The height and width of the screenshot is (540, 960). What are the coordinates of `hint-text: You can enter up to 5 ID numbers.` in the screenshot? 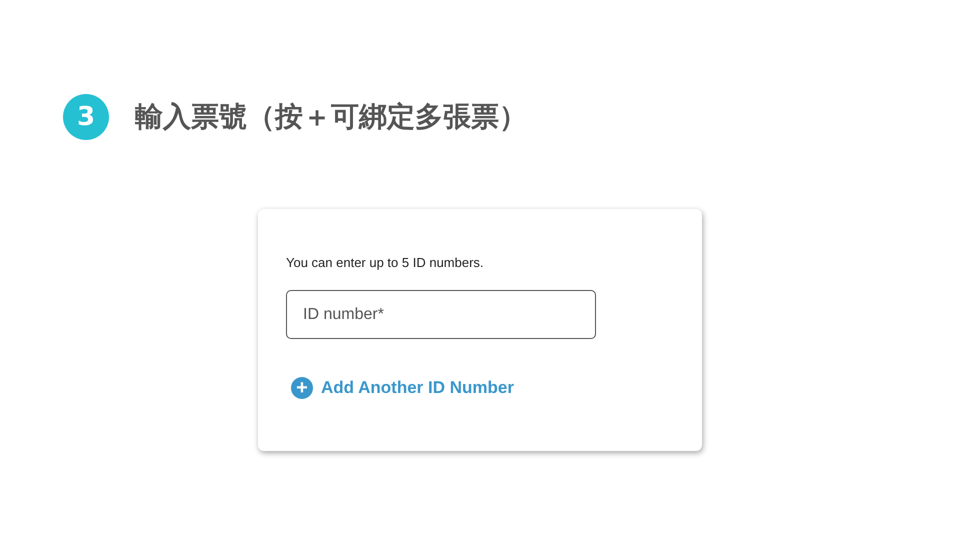 It's located at (385, 262).